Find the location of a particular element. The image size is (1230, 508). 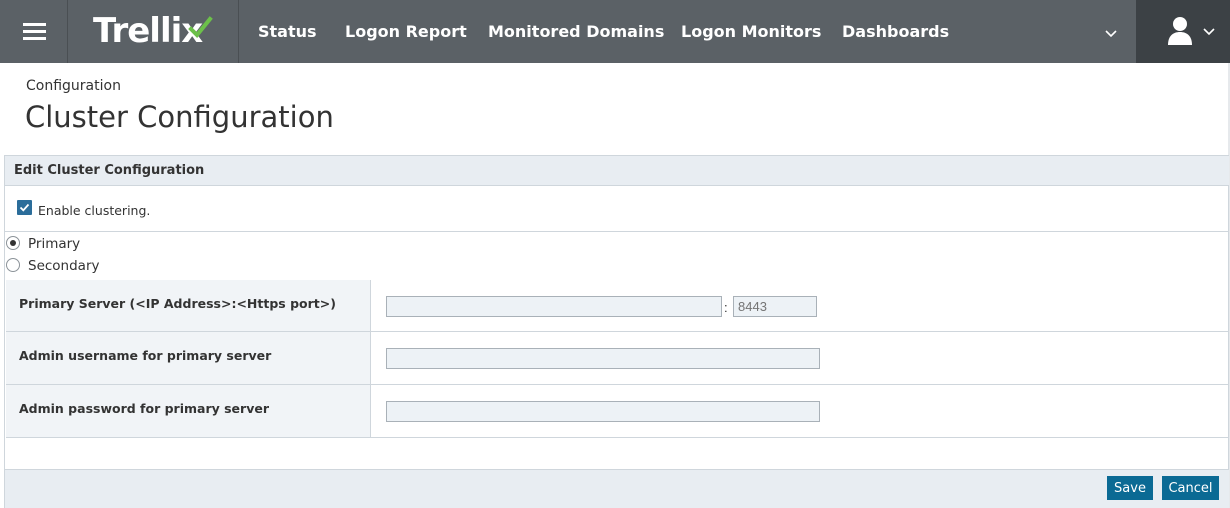

cancel-button: Cancel is located at coordinates (1190, 488).